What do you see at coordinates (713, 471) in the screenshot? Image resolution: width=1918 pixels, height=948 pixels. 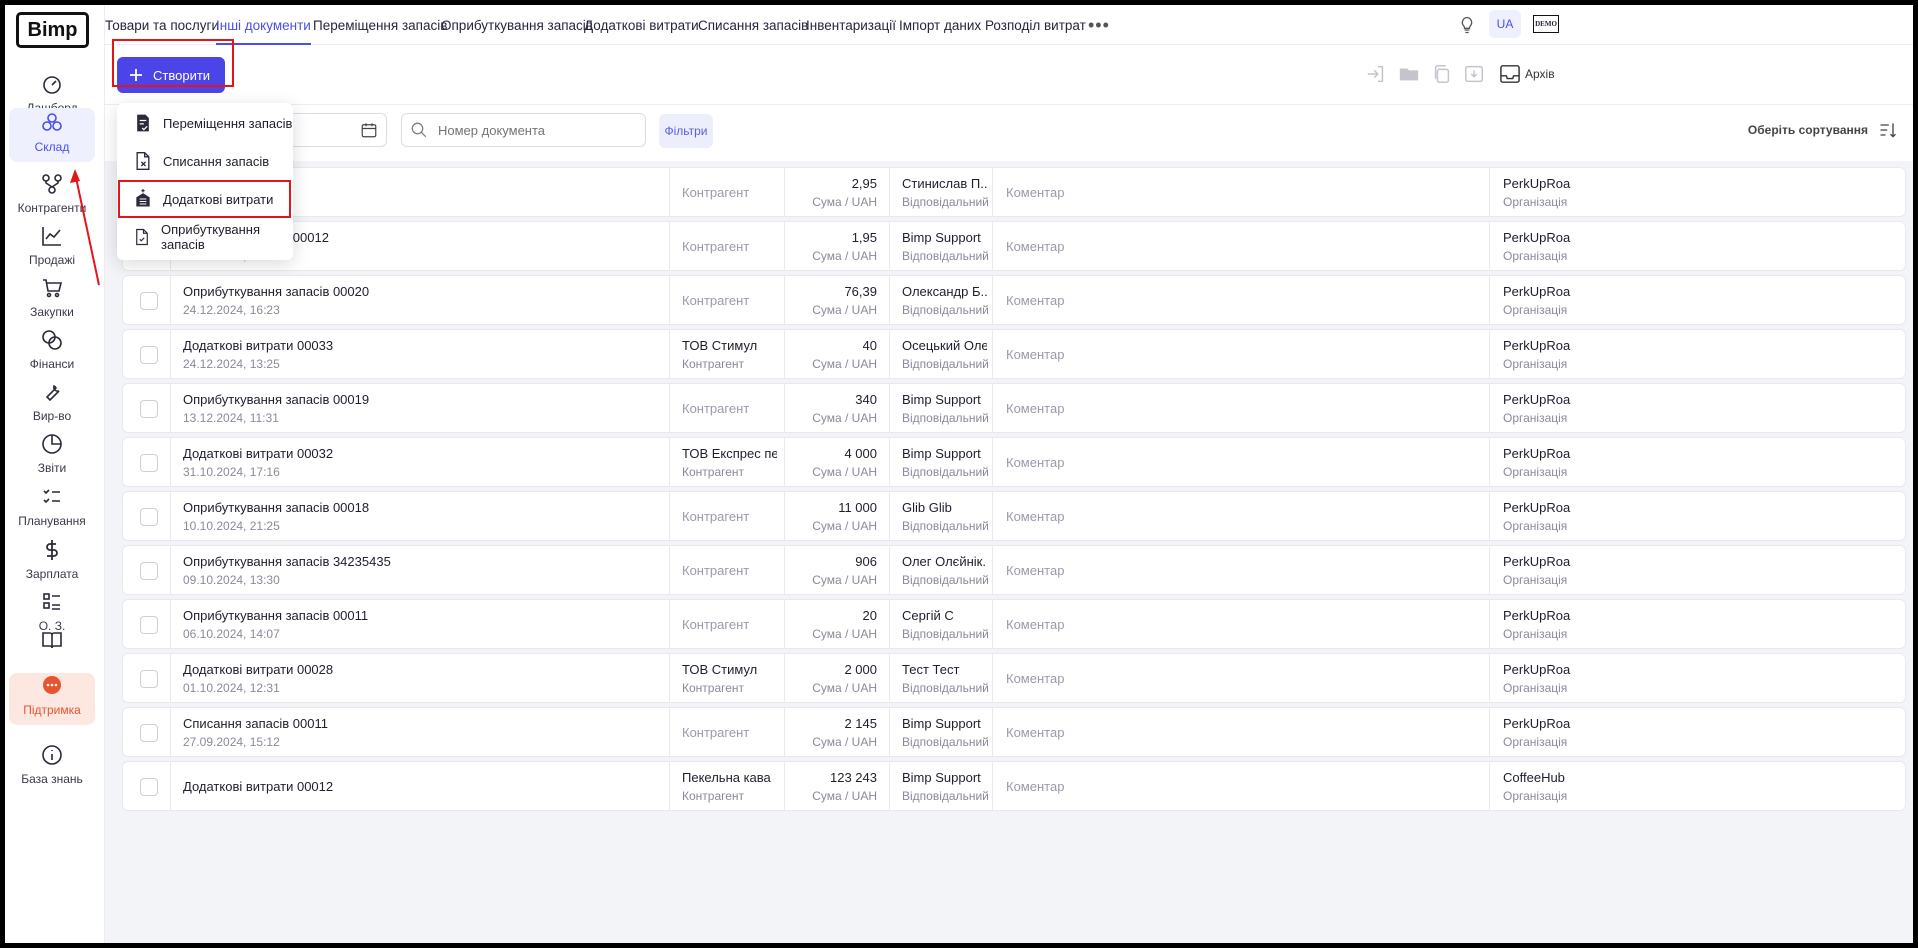 I see `counterparty-caption: Контрагент` at bounding box center [713, 471].